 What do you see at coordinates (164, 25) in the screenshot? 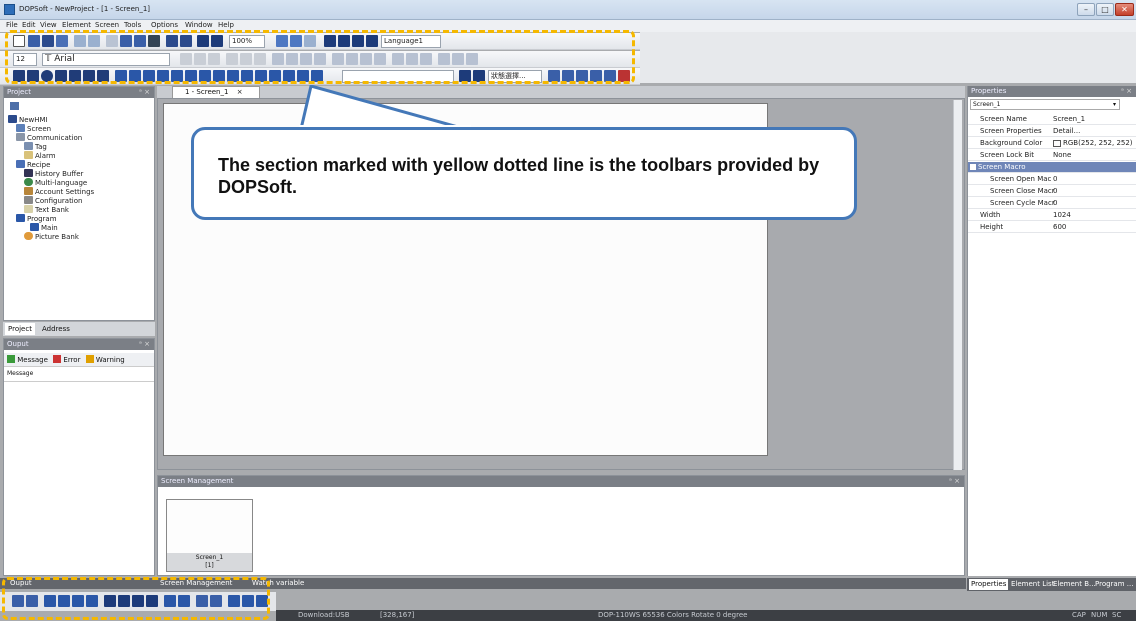
I see `menu-options: Options` at bounding box center [164, 25].